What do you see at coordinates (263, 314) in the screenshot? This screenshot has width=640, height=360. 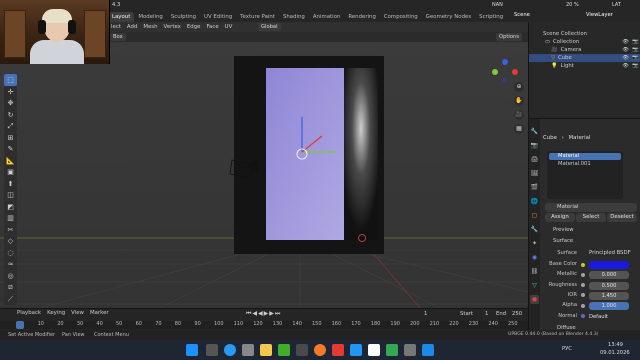 I see `playback-controls: ⏮◀◀▶▶⏭` at bounding box center [263, 314].